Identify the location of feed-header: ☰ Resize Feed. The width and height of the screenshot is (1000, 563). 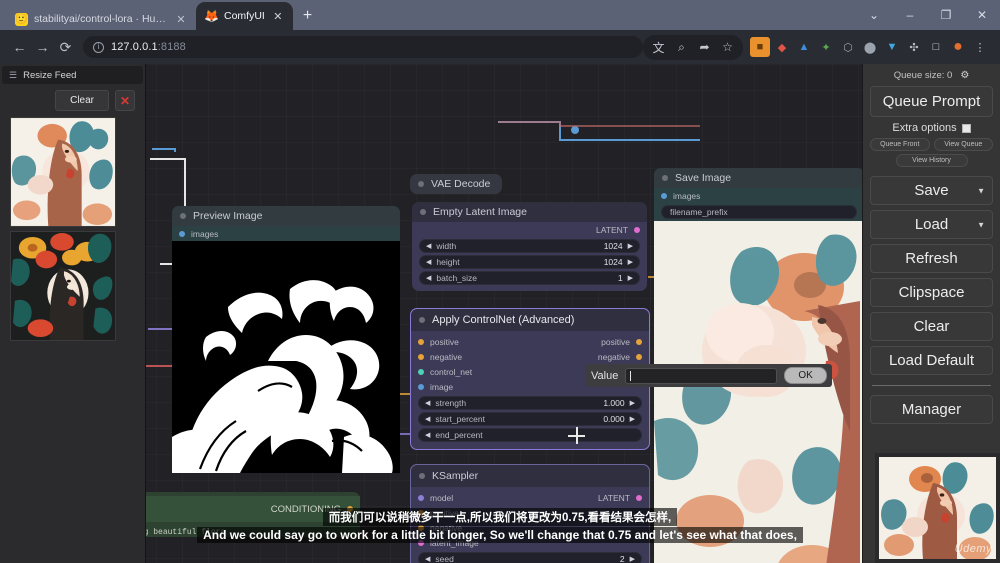
(72, 75).